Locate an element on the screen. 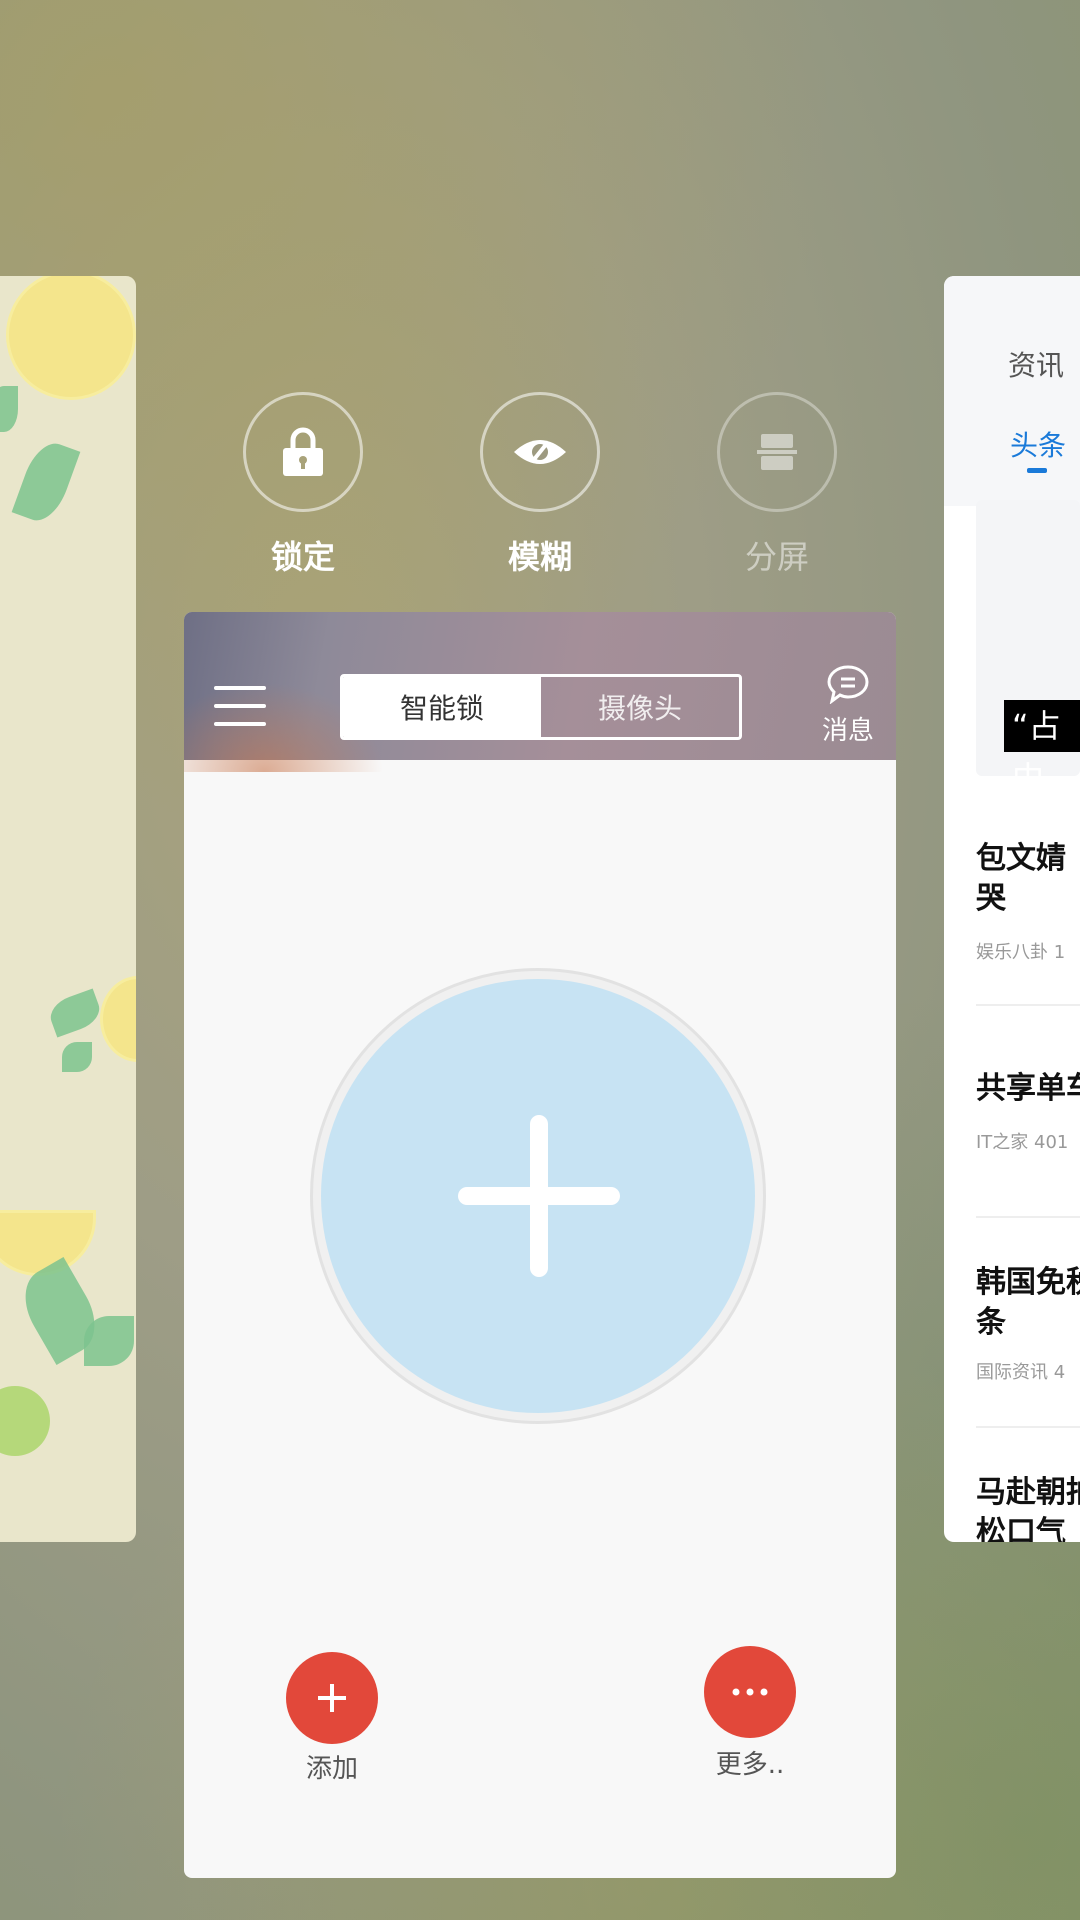  tab-indicator is located at coordinates (1037, 470).